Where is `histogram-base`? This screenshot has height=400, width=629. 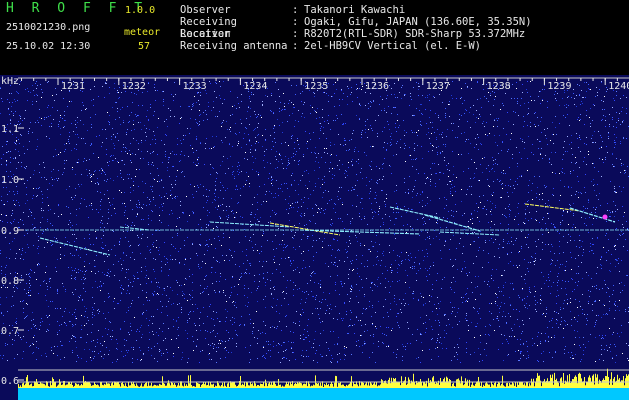
histogram-base is located at coordinates (323, 394).